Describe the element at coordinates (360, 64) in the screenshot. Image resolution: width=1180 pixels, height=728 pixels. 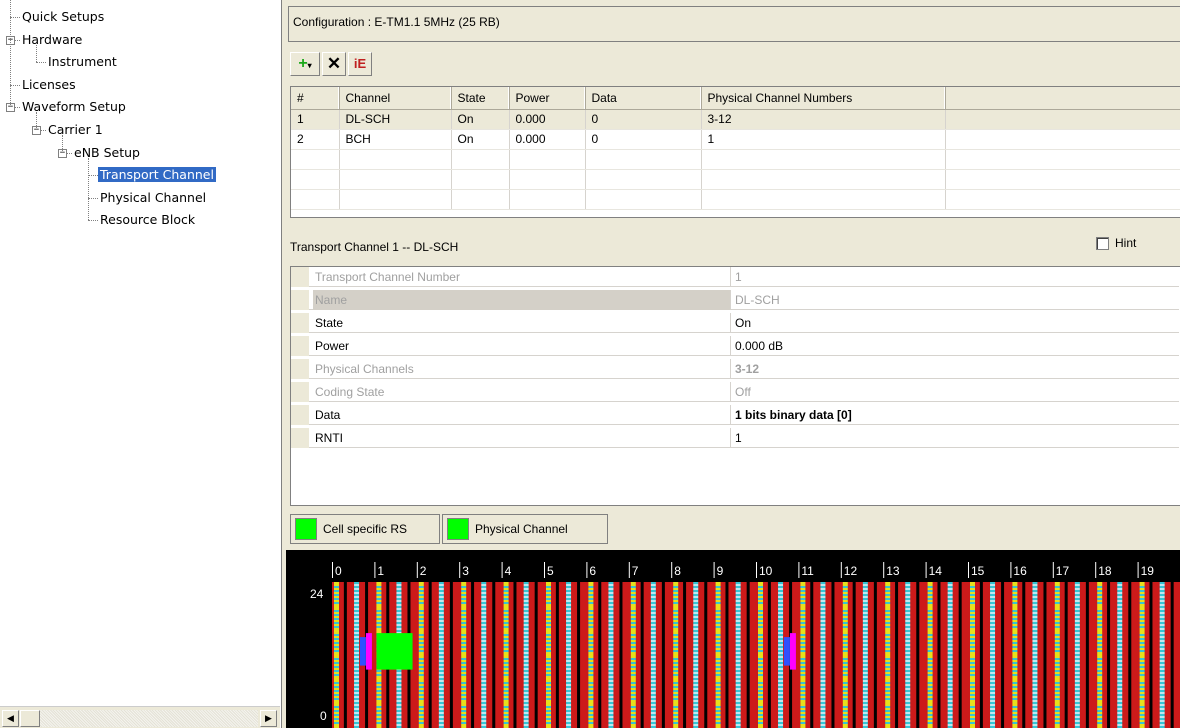
I see `ie-button: iE` at that location.